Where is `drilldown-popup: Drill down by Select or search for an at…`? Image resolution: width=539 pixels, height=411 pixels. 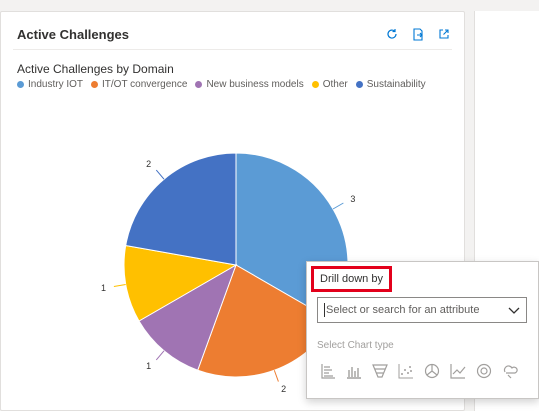
drilldown-popup: Drill down by Select or search for an at… is located at coordinates (422, 330).